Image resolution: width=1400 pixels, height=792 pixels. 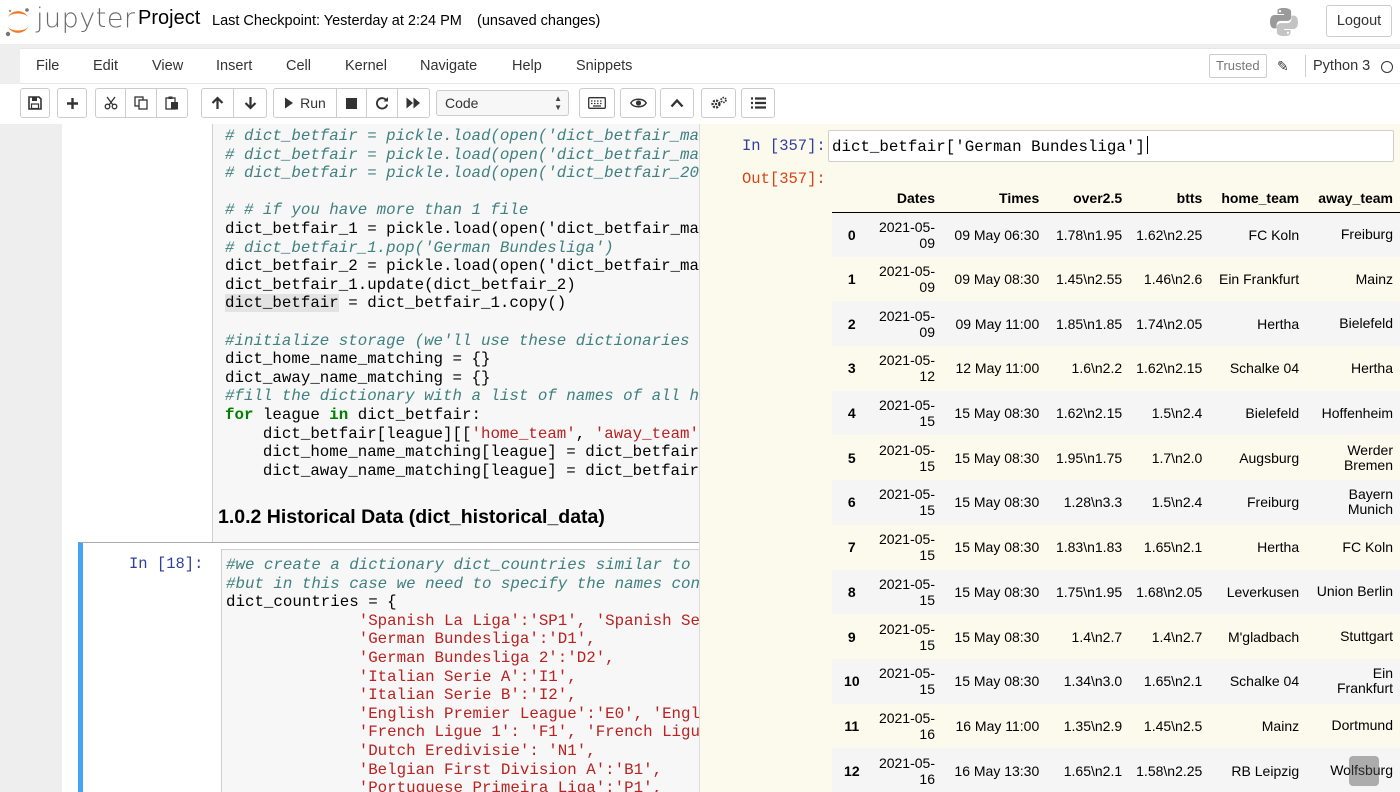 What do you see at coordinates (906, 198) in the screenshot?
I see `column-header-dates: Dates` at bounding box center [906, 198].